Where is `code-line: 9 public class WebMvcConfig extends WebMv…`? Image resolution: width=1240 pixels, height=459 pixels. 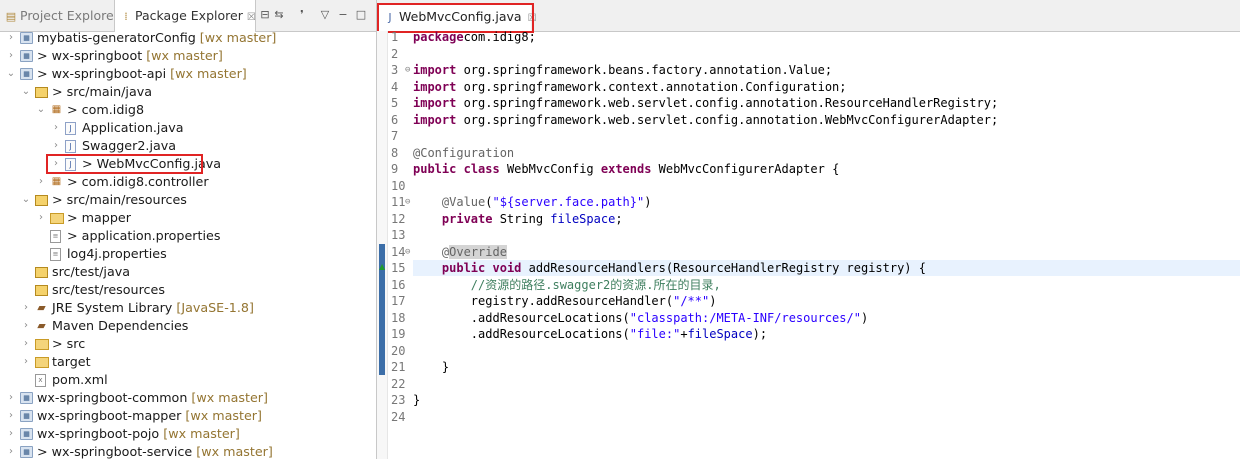 code-line: 9 public class WebMvcConfig extends WebMv… is located at coordinates (808, 169).